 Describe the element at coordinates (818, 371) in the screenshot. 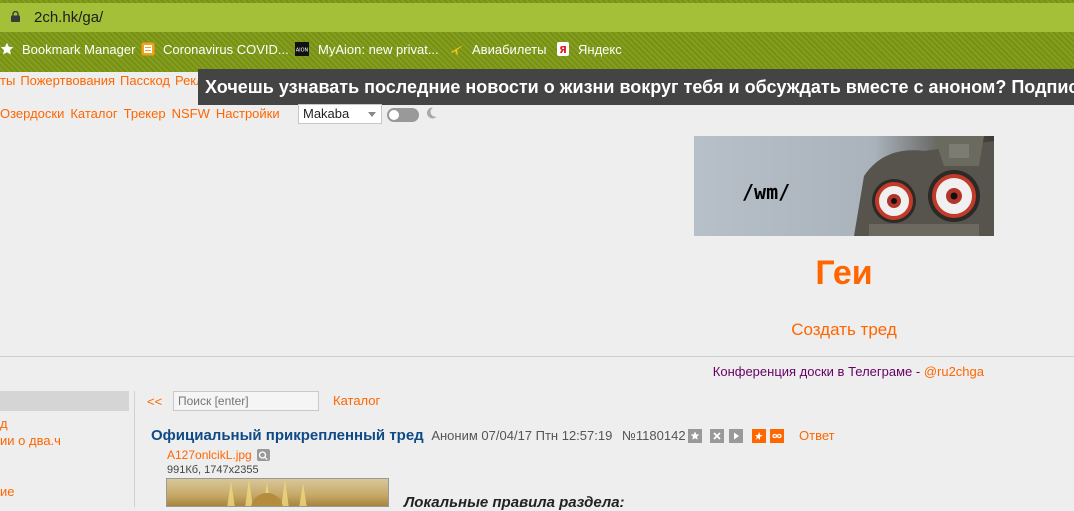

I see `conference-label: Конференция доски в Телеграме -` at that location.